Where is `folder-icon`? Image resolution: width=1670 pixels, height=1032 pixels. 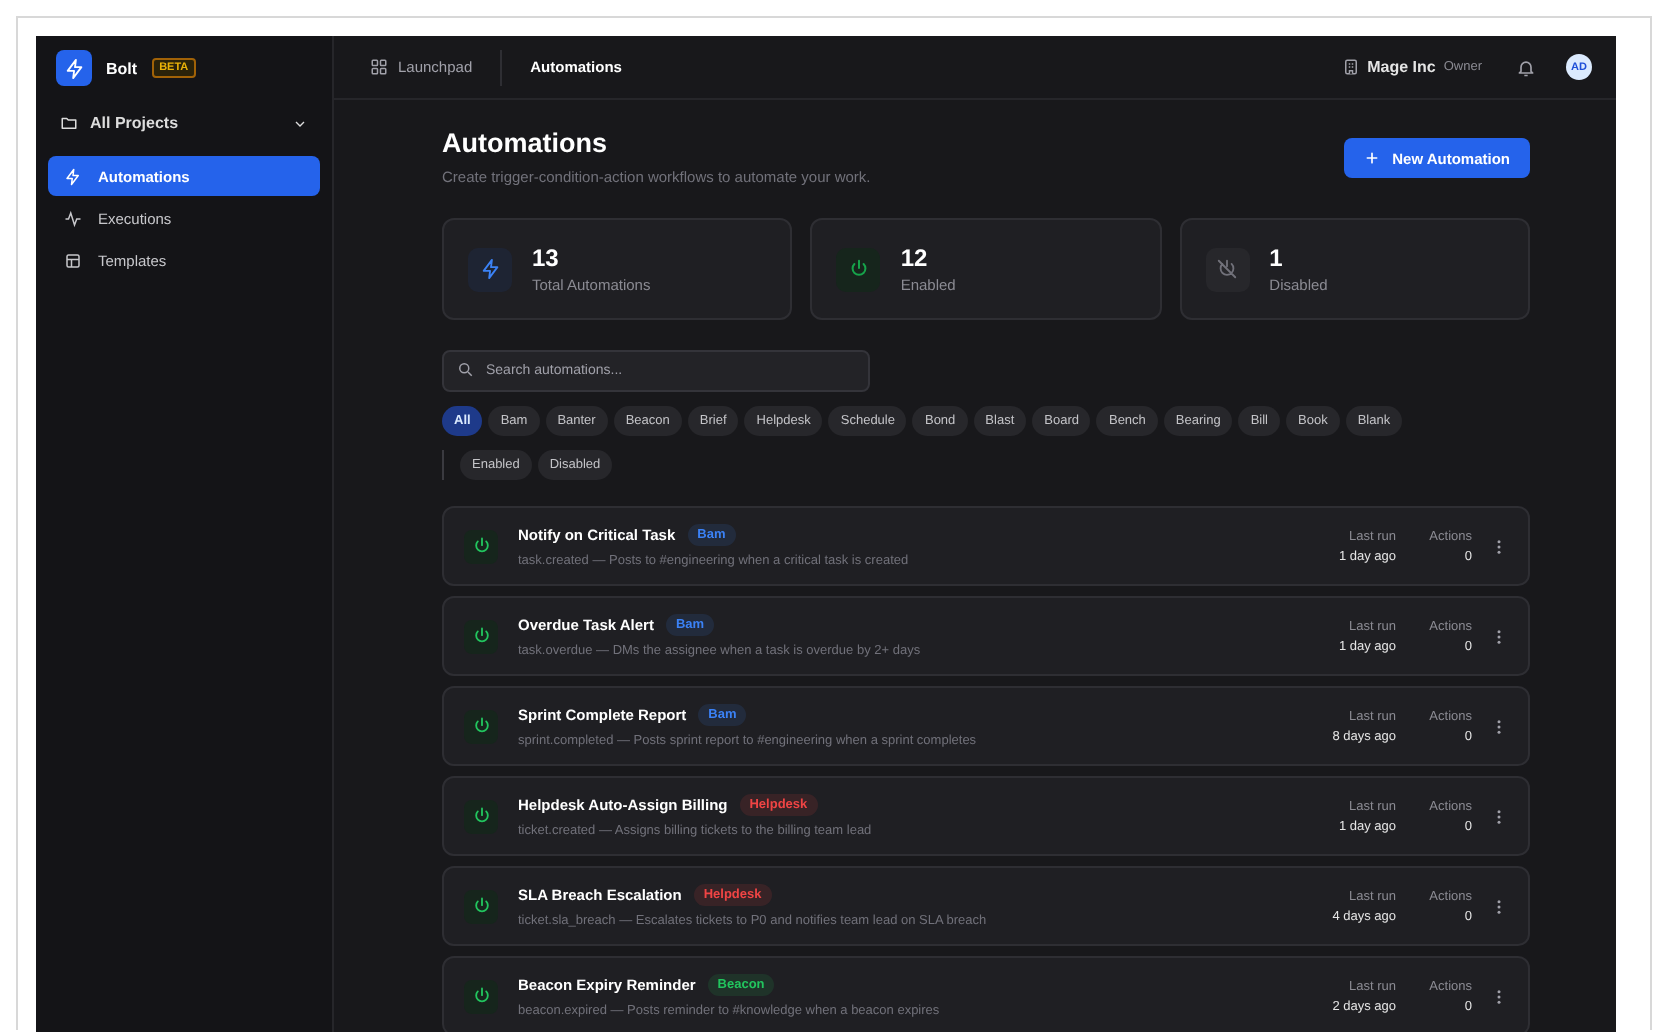 folder-icon is located at coordinates (69, 123).